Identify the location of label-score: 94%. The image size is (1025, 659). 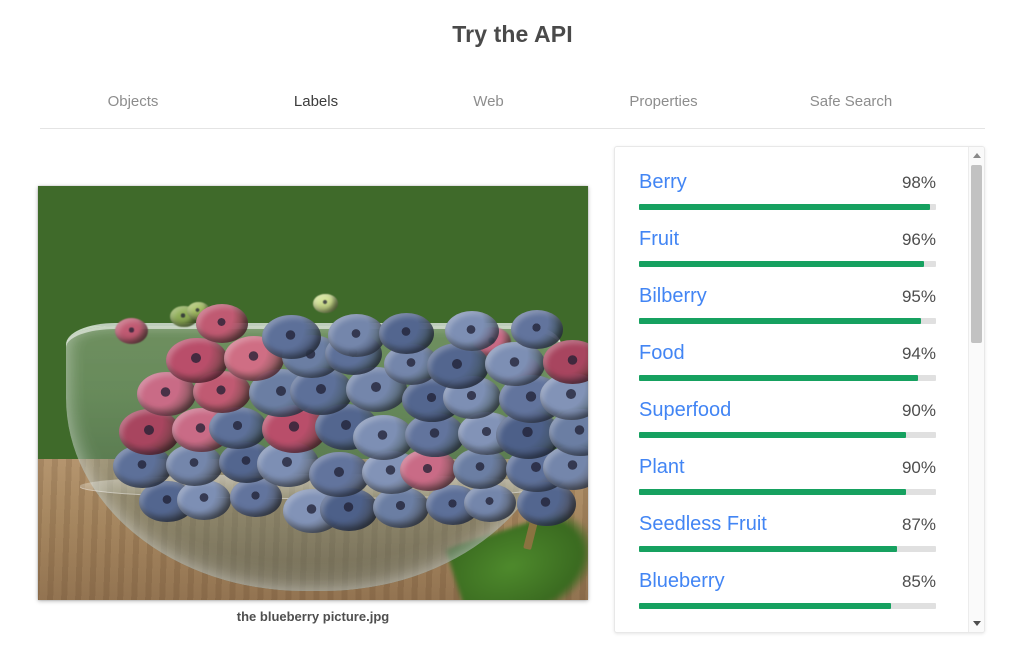
(918, 353).